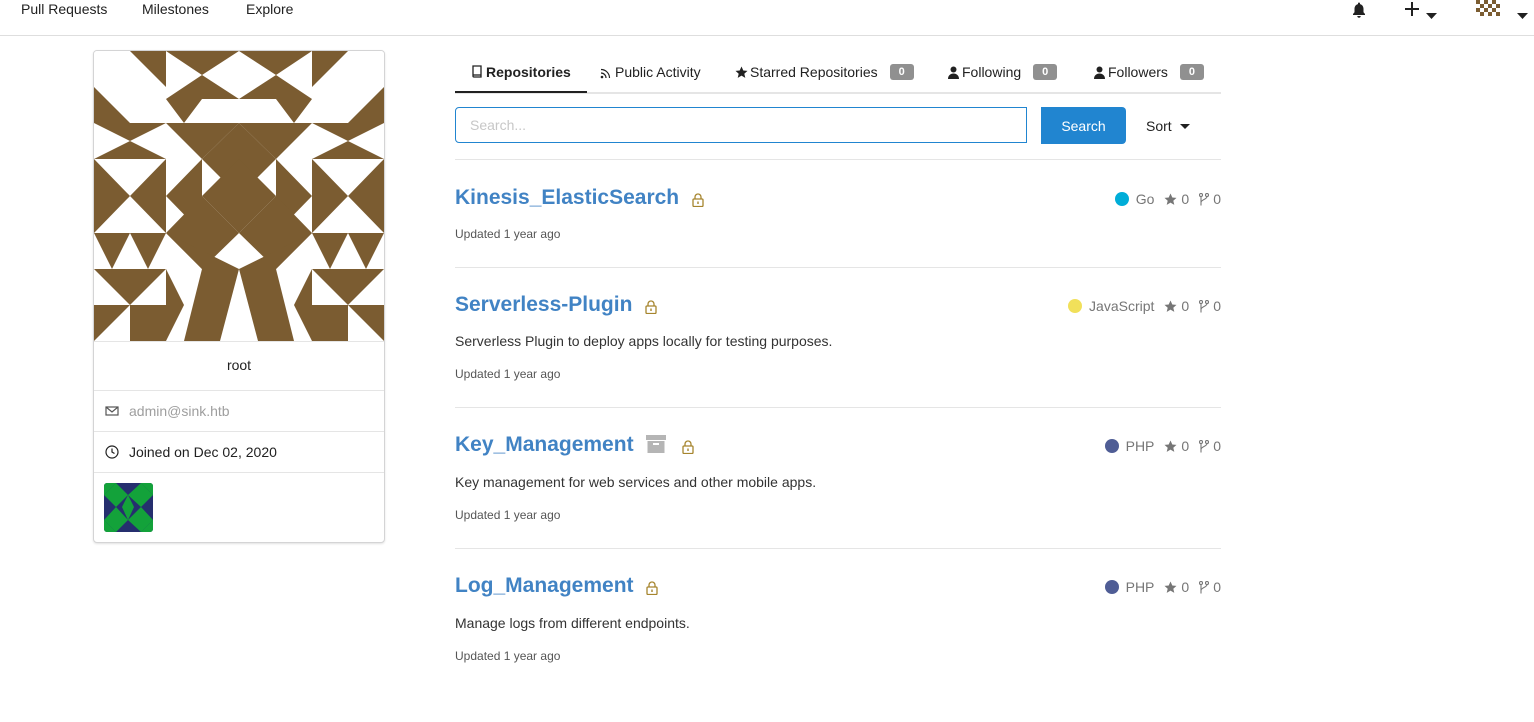 This screenshot has height=722, width=1534. Describe the element at coordinates (741, 125) in the screenshot. I see `repo-search-input` at that location.